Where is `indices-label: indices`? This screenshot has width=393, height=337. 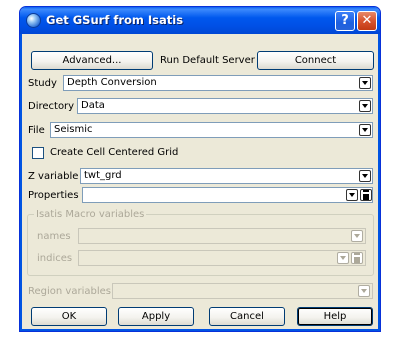 indices-label: indices is located at coordinates (55, 258).